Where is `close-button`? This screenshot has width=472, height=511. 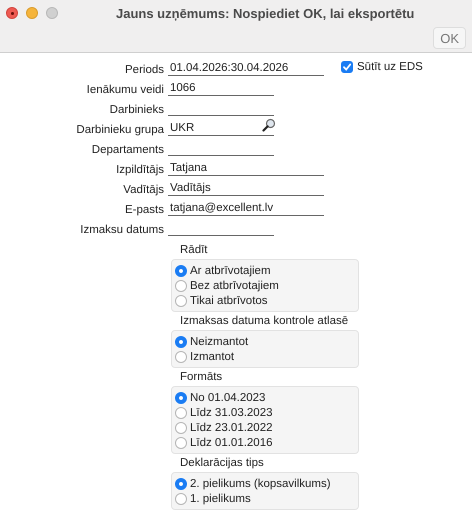 close-button is located at coordinates (12, 13).